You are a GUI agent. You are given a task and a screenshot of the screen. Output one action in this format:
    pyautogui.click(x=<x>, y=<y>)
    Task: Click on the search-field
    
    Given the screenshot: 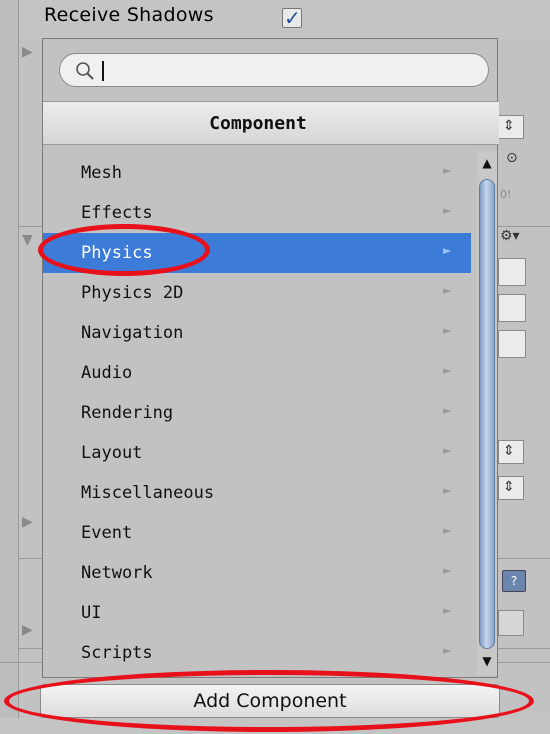 What is the action you would take?
    pyautogui.click(x=274, y=70)
    